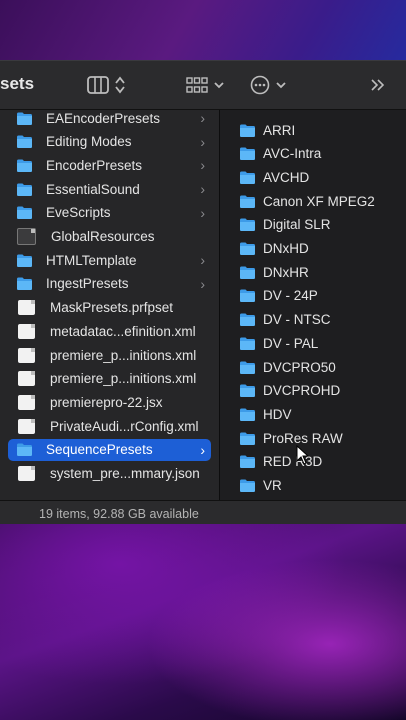 Image resolution: width=406 pixels, height=720 pixels. What do you see at coordinates (321, 272) in the screenshot?
I see `list-item: DNxHR` at bounding box center [321, 272].